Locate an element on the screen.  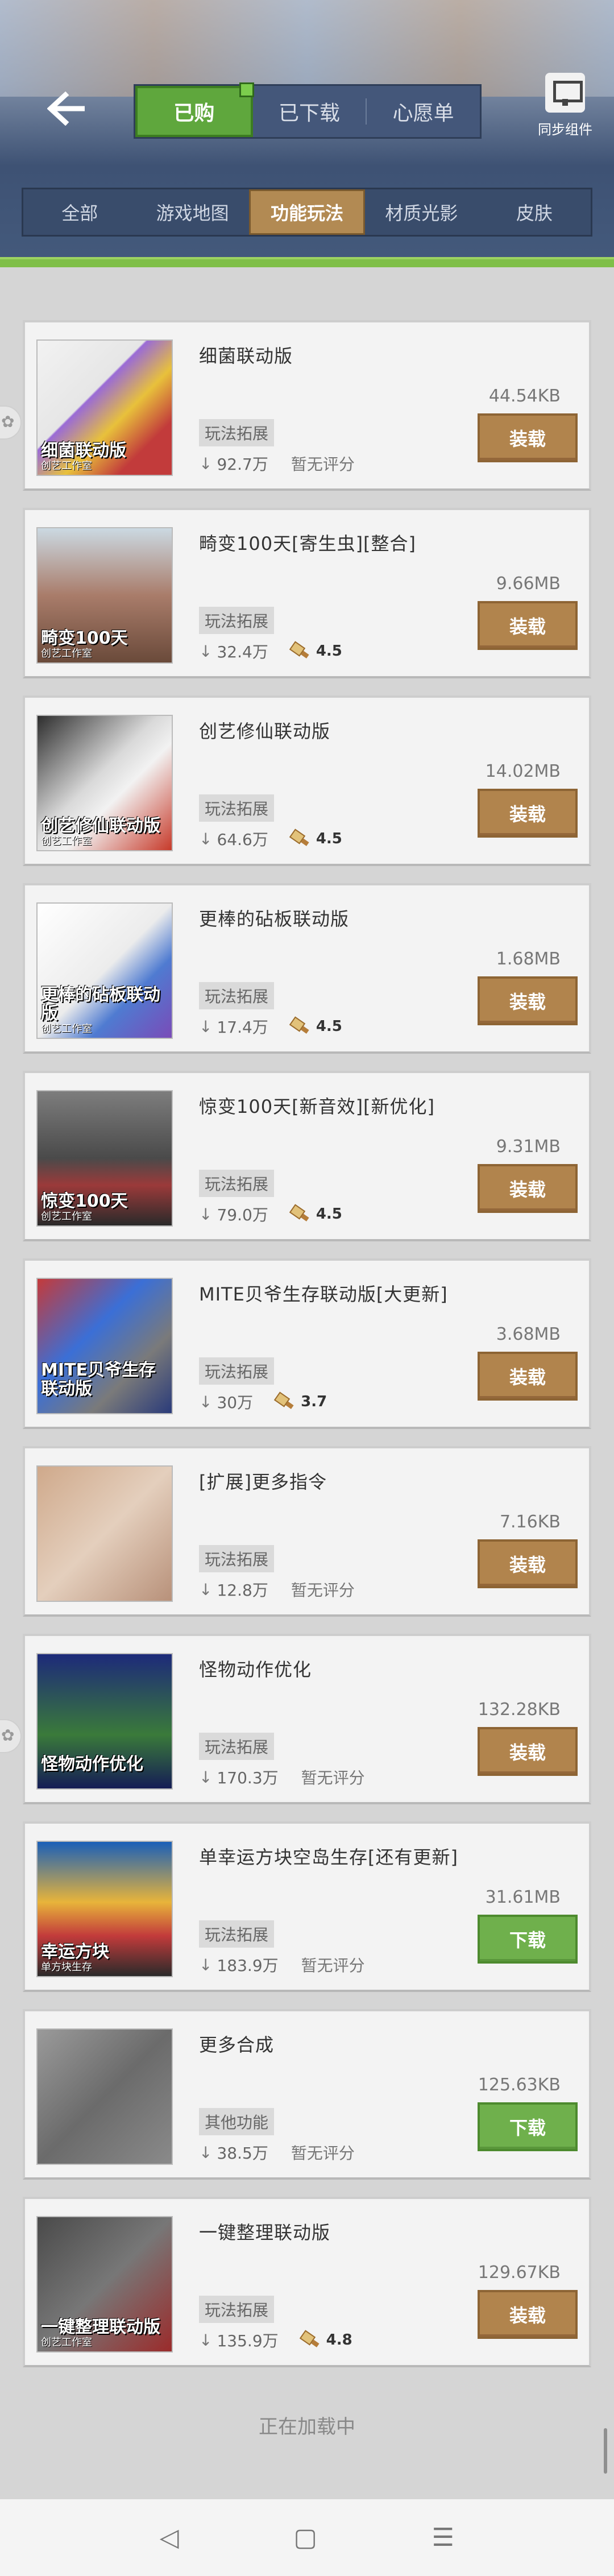
item-thumbnail: 创艺修仙联动版 创艺工作室 is located at coordinates (104, 783).